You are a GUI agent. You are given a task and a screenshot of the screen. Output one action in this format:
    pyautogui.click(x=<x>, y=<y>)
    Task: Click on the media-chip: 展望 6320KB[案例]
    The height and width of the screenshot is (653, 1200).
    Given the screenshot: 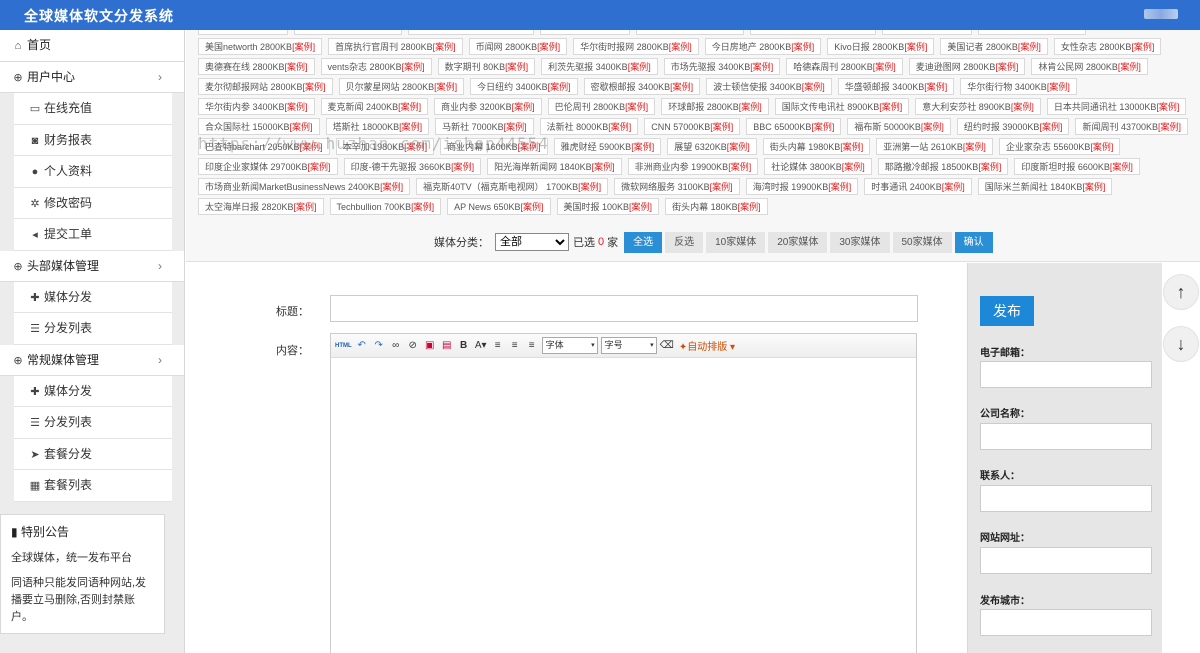 What is the action you would take?
    pyautogui.click(x=712, y=146)
    